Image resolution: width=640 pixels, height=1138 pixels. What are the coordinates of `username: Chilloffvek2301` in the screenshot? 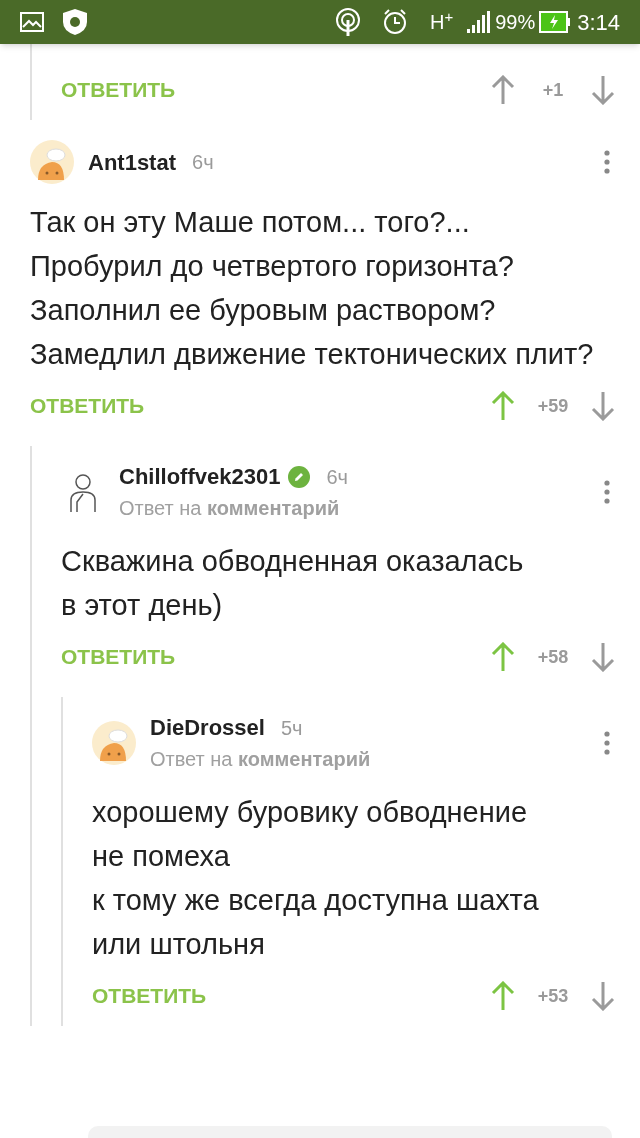 It's located at (200, 476).